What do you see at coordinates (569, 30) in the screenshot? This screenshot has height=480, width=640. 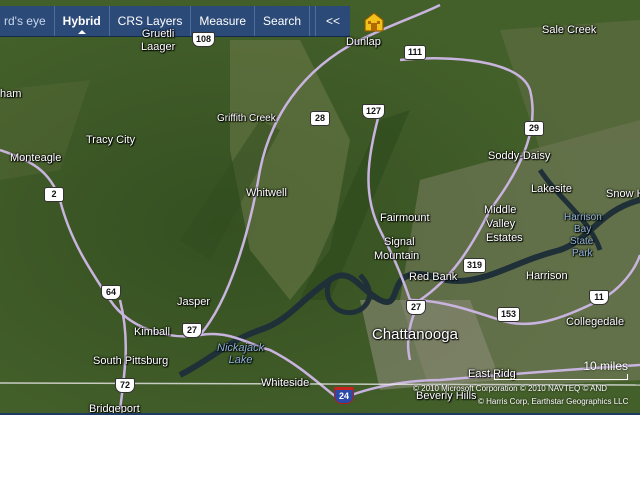 I see `place-label: Sale Creek` at bounding box center [569, 30].